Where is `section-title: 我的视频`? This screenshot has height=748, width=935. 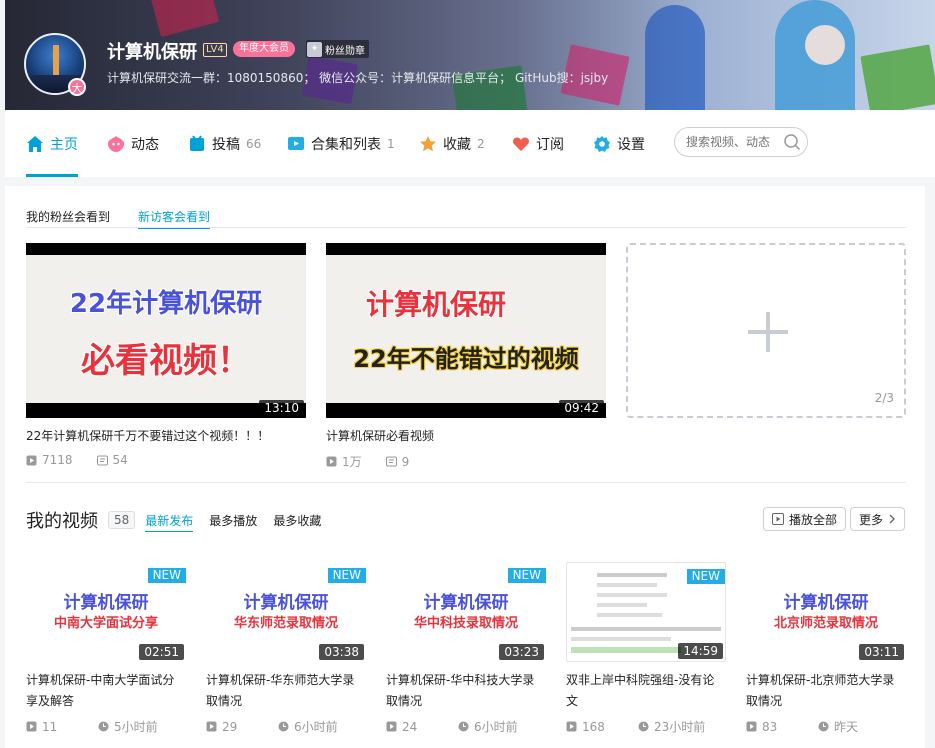
section-title: 我的视频 is located at coordinates (62, 521).